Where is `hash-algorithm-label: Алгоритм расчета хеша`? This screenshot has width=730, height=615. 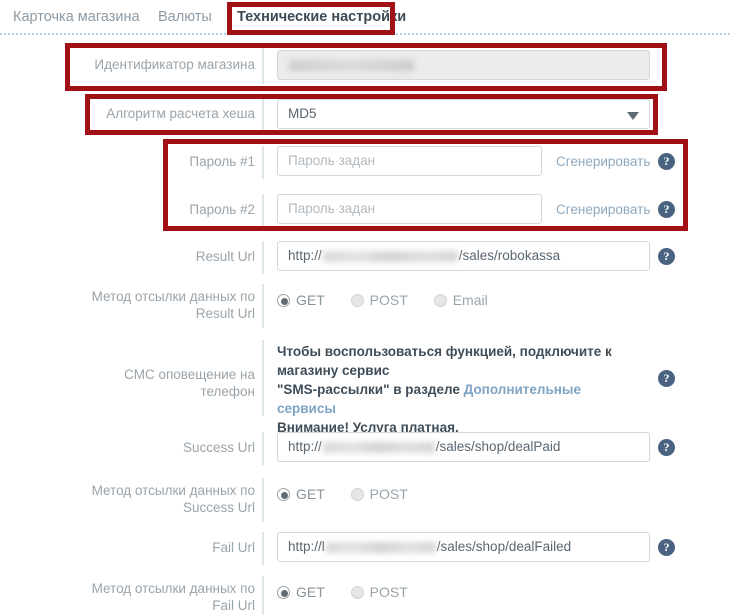
hash-algorithm-label: Алгоритм расчета хеша is located at coordinates (180, 113).